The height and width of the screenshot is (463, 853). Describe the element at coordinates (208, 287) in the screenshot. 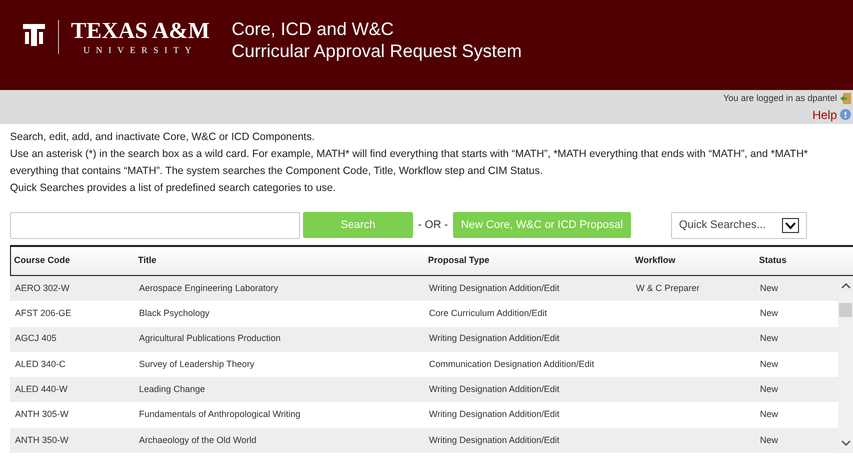

I see `table-cell: Aerospace Engineering Laboratory` at that location.